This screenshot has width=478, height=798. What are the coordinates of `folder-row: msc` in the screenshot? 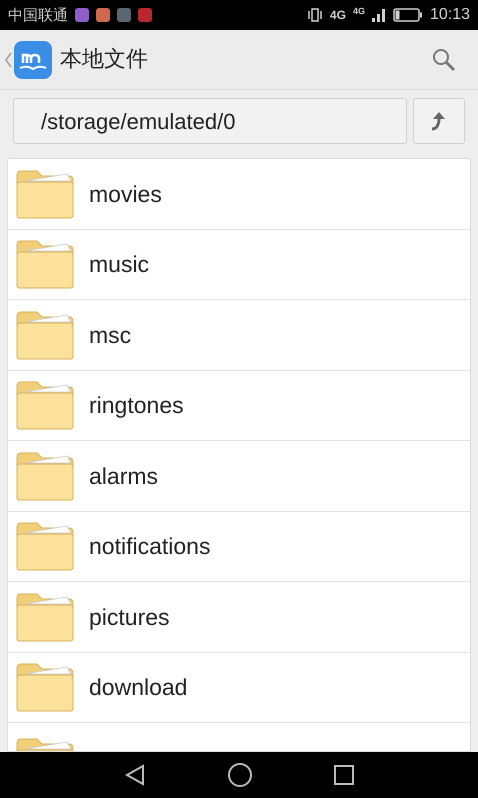 It's located at (239, 335).